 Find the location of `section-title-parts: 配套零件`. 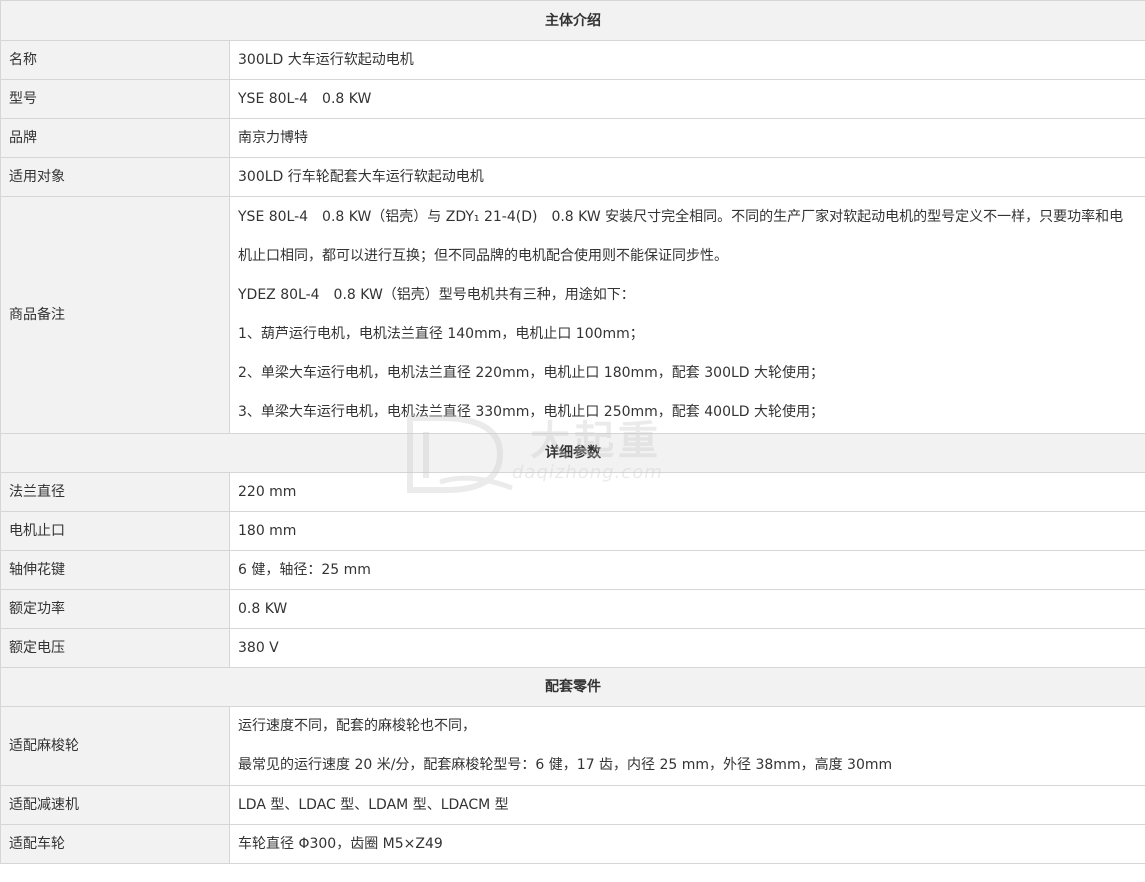

section-title-parts: 配套零件 is located at coordinates (572, 687).